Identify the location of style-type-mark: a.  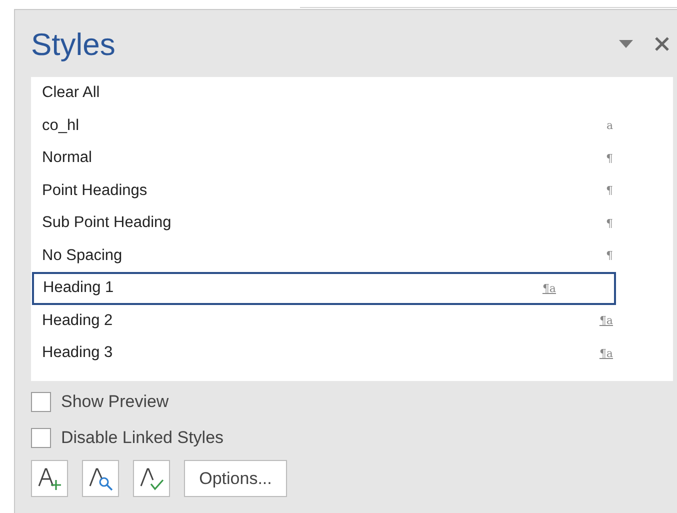
(609, 125).